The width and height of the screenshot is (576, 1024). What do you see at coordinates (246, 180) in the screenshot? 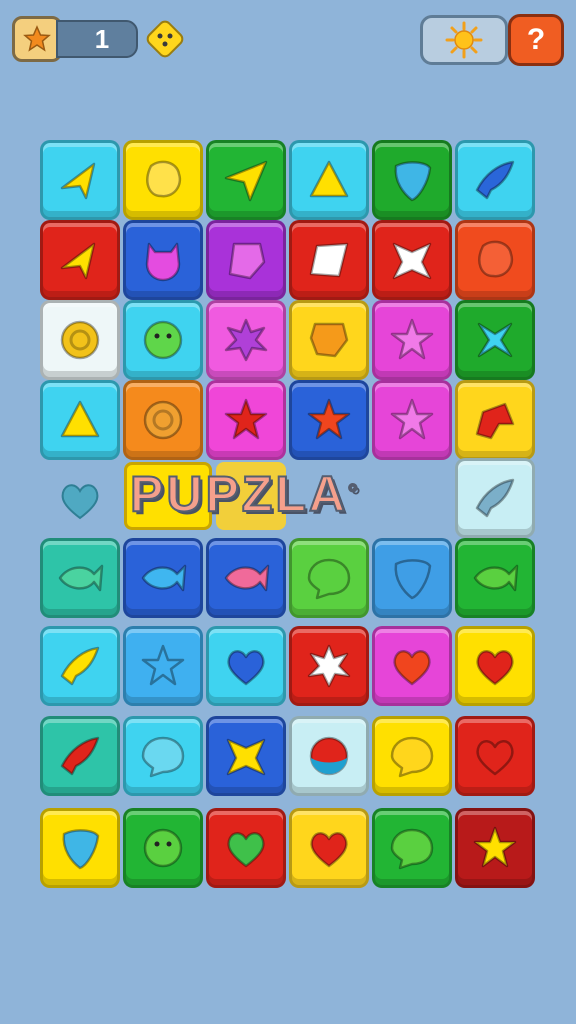
I see `tile-plane` at bounding box center [246, 180].